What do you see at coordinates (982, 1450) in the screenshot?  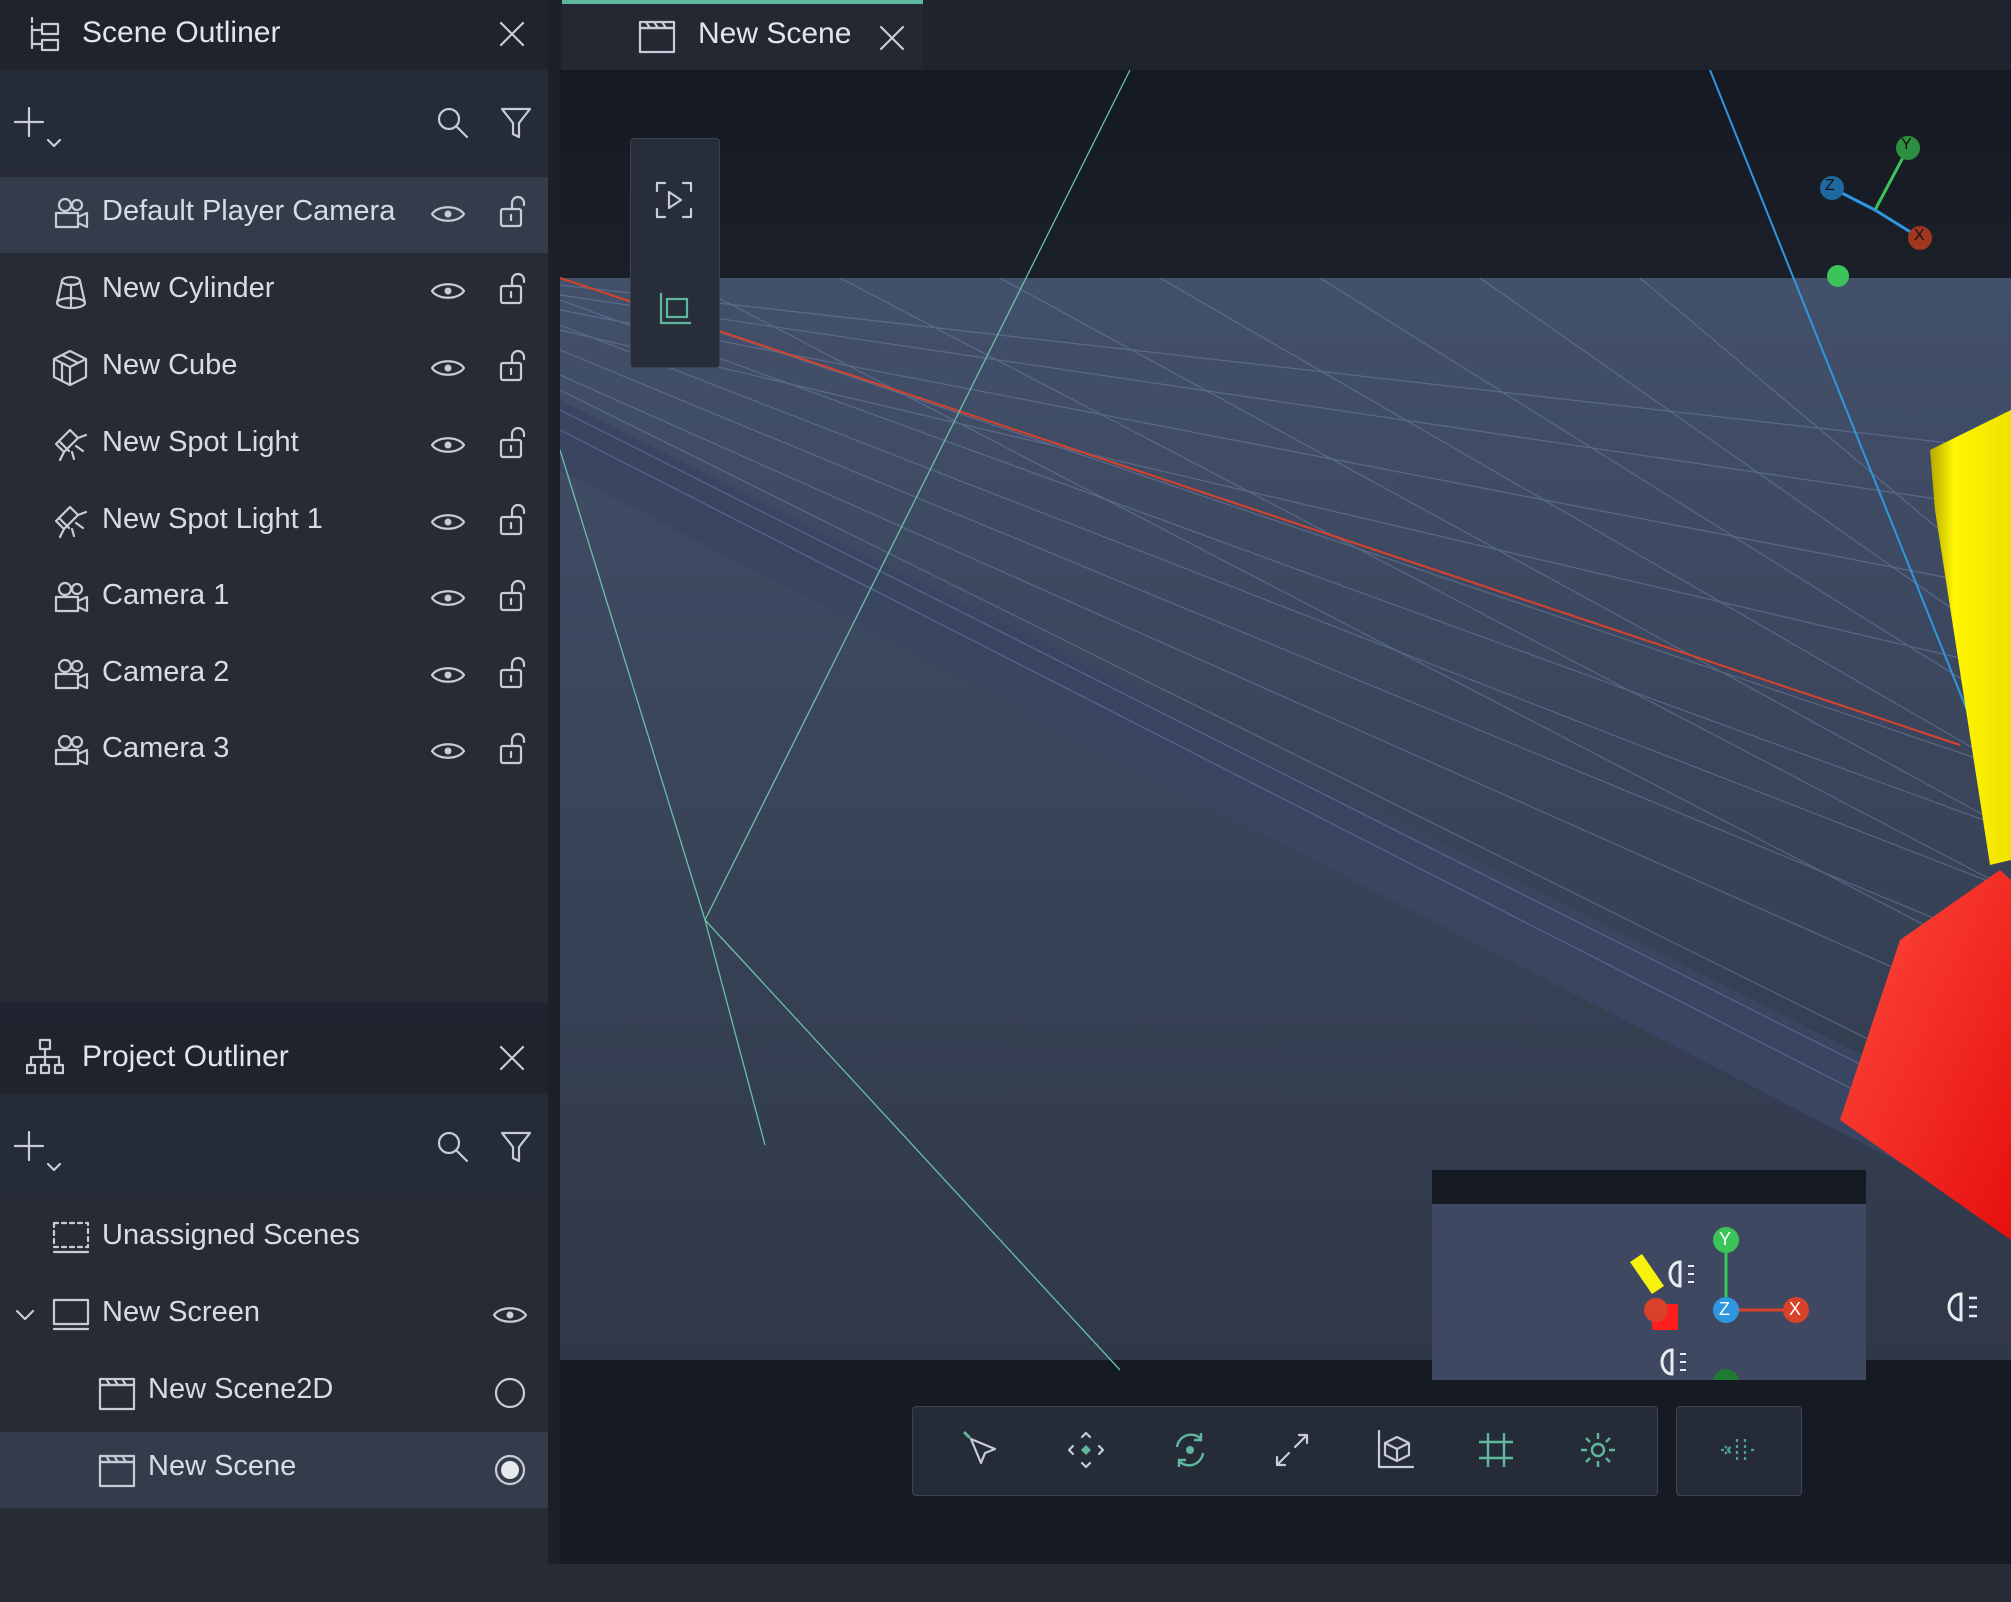 I see `select-tool-icon` at bounding box center [982, 1450].